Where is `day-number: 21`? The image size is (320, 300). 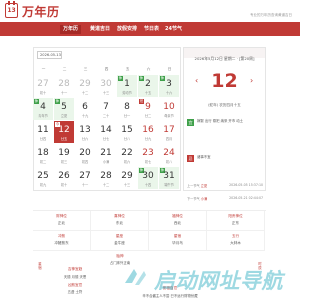
day-number: 21 is located at coordinates (106, 153).